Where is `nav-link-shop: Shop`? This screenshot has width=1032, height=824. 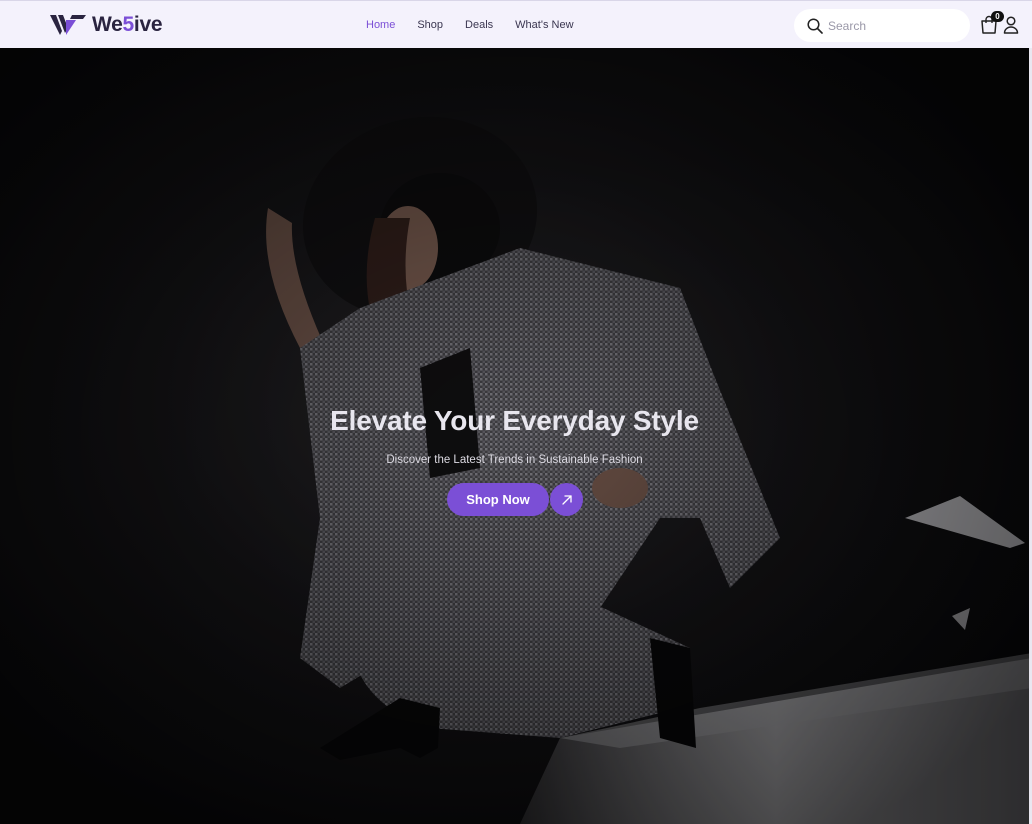
nav-link-shop: Shop is located at coordinates (430, 25).